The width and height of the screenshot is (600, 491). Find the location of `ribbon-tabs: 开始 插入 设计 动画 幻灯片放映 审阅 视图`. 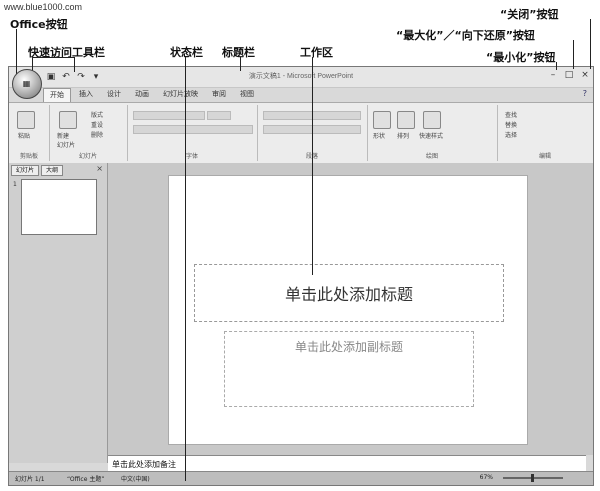

ribbon-tabs: 开始 插入 设计 动画 幻灯片放映 审阅 视图 is located at coordinates (151, 95).